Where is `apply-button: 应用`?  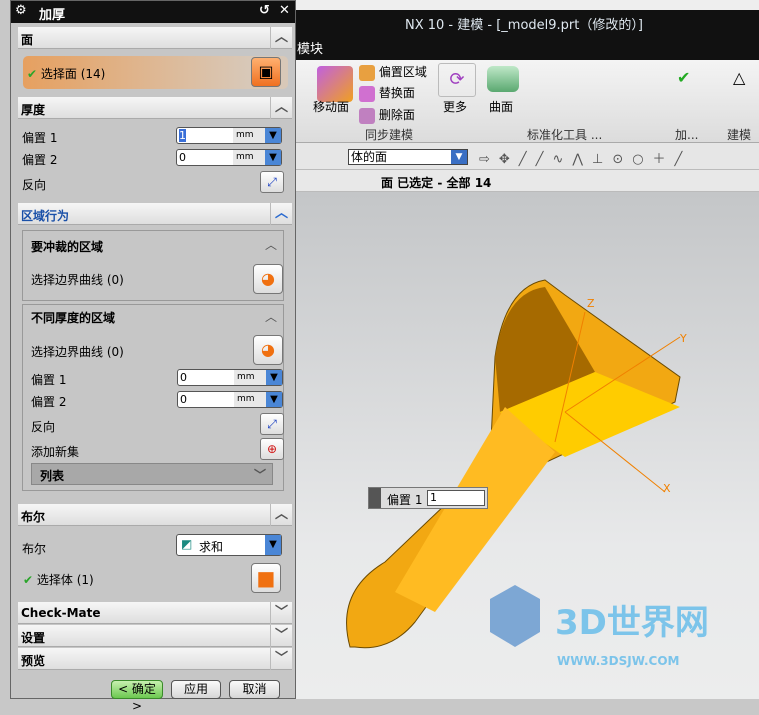 apply-button: 应用 is located at coordinates (196, 689).